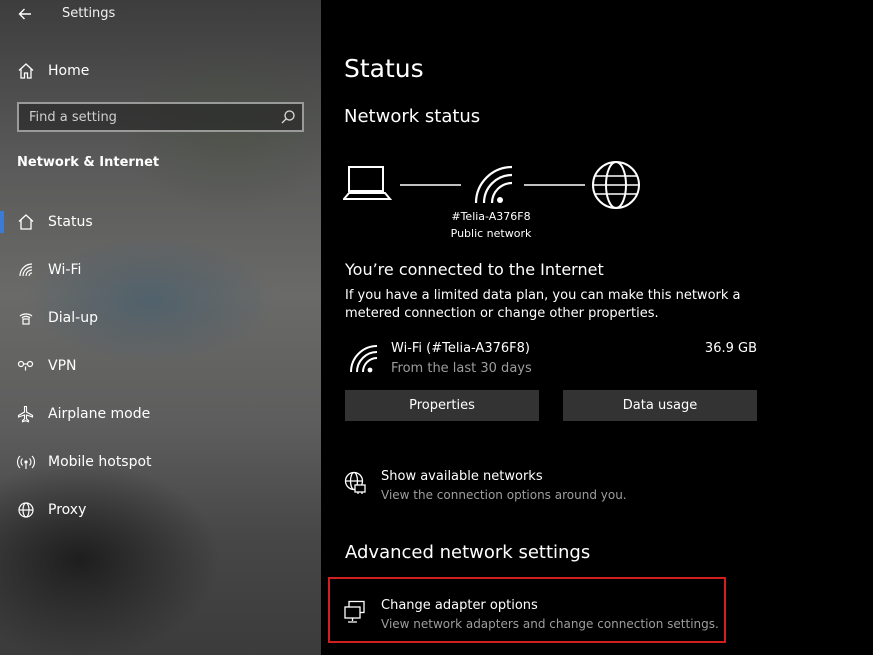 The height and width of the screenshot is (655, 873). Describe the element at coordinates (70, 222) in the screenshot. I see `sidebar-item-label: Status` at that location.